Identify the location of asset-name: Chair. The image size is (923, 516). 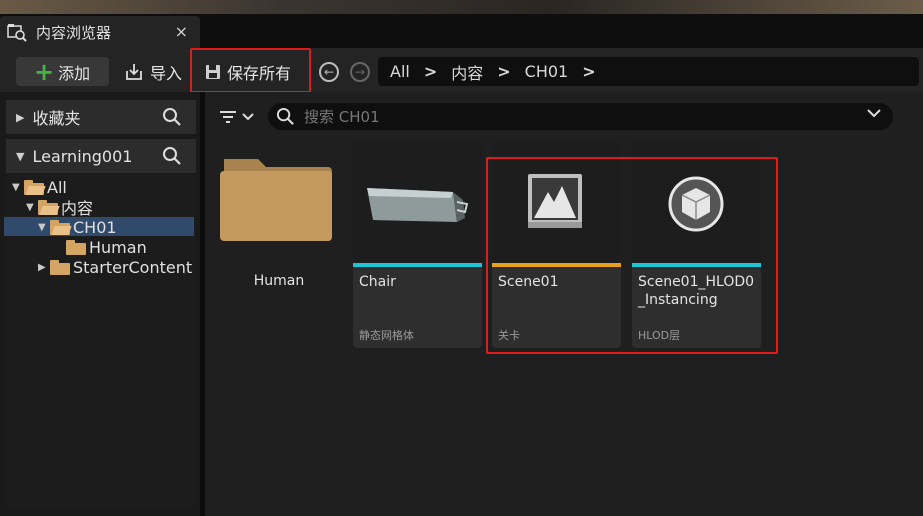
(377, 282).